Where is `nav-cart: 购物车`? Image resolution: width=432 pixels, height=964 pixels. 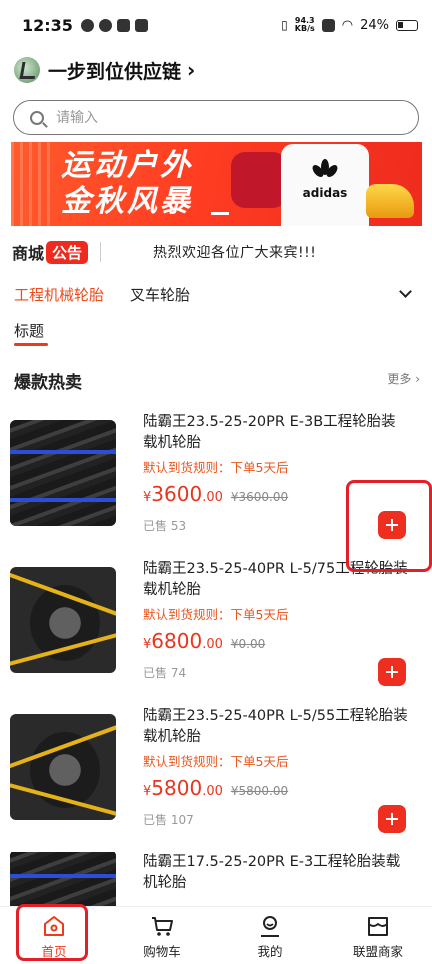 nav-cart: 购物车 is located at coordinates (162, 935).